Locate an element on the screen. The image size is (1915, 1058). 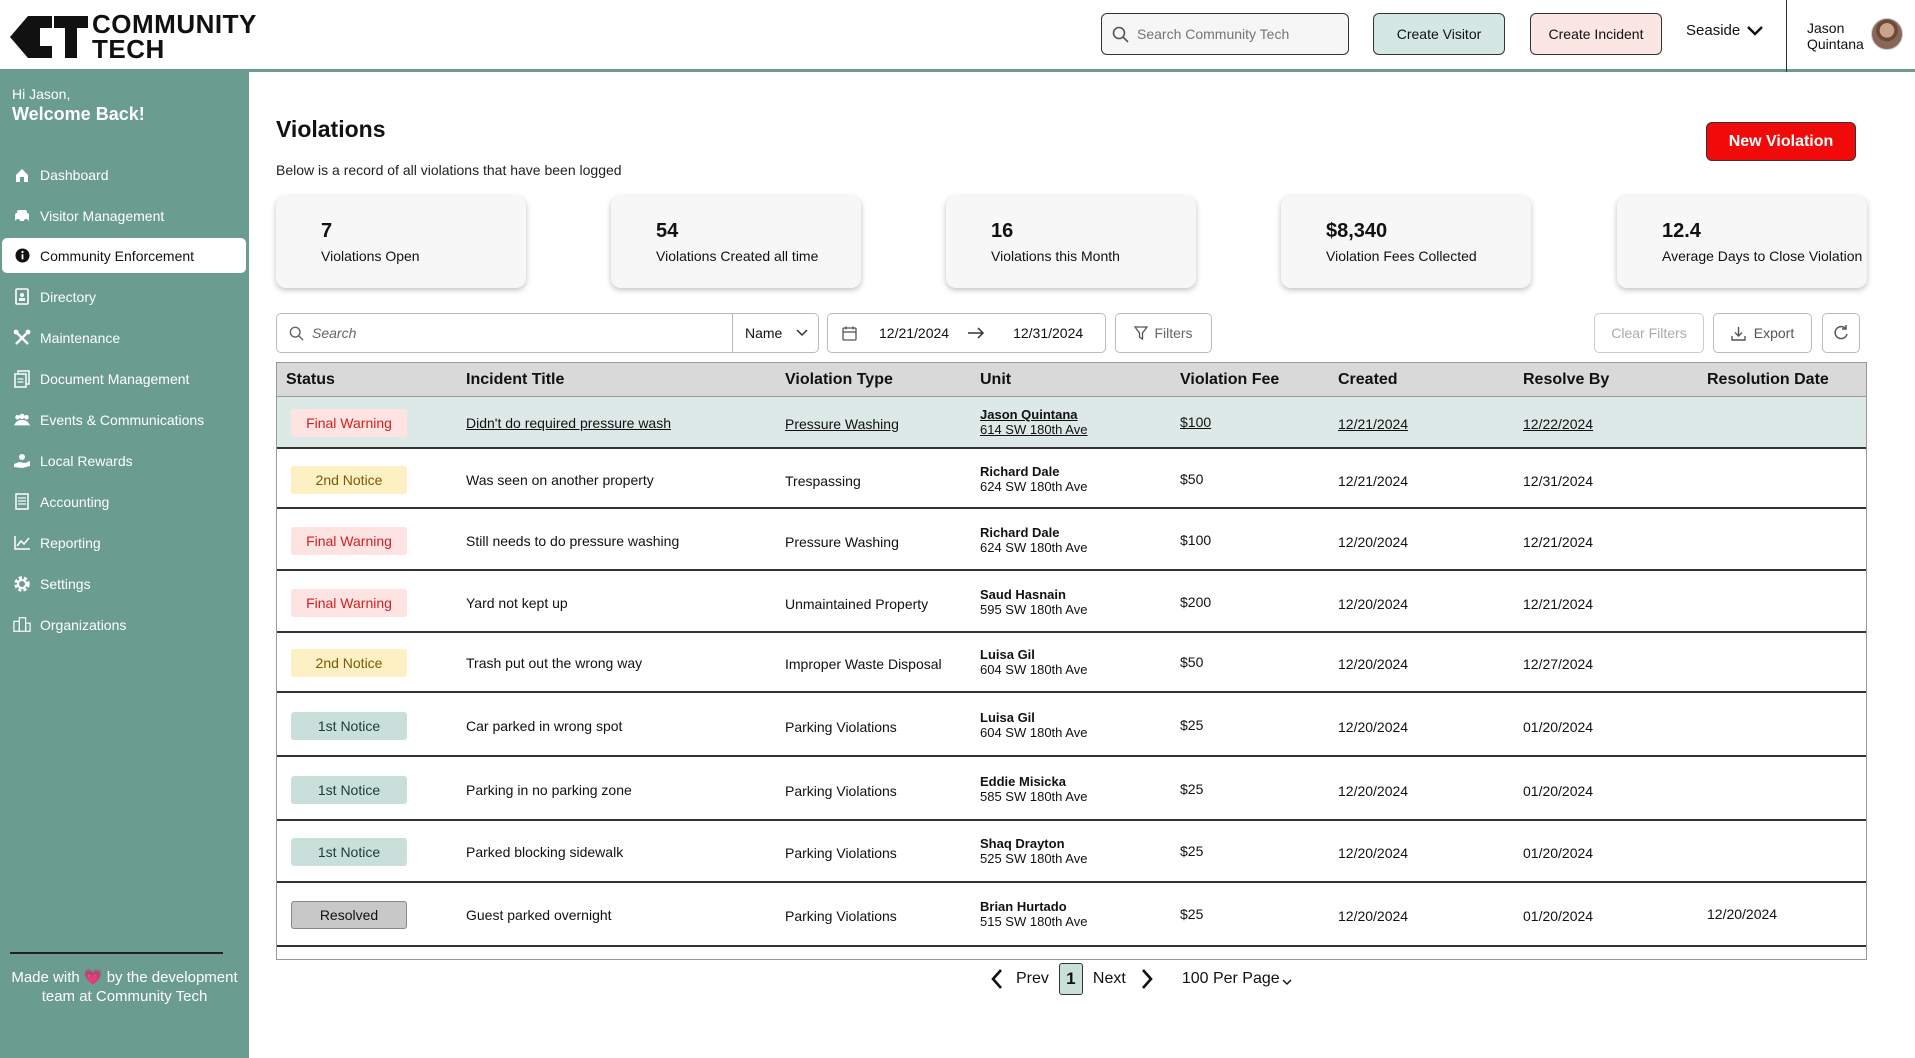
sidebar-item-accounting: Accounting is located at coordinates (124, 501).